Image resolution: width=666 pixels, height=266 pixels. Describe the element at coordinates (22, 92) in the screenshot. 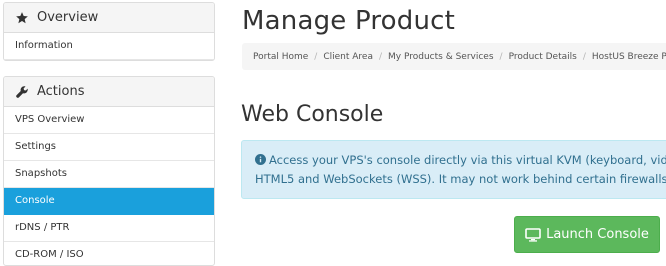

I see `wrench-icon` at that location.